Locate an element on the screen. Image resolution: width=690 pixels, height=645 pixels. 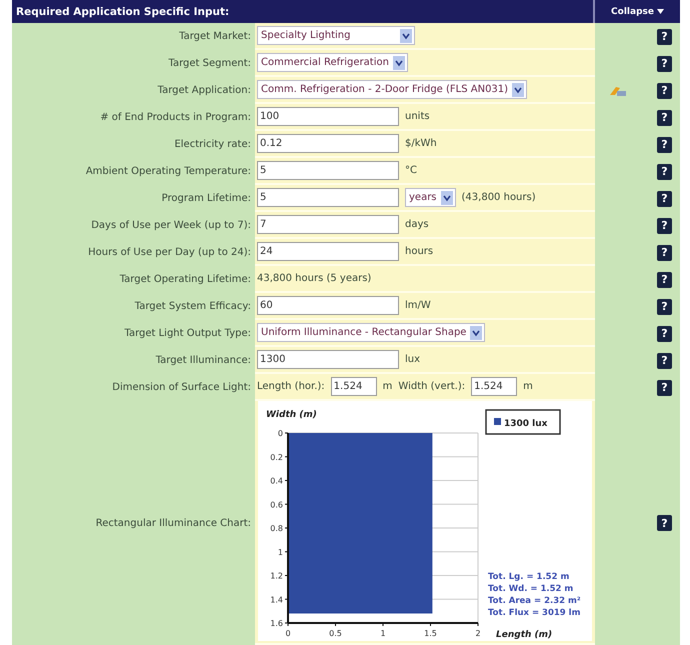
field-label: # of End Products in Program: is located at coordinates (175, 117).